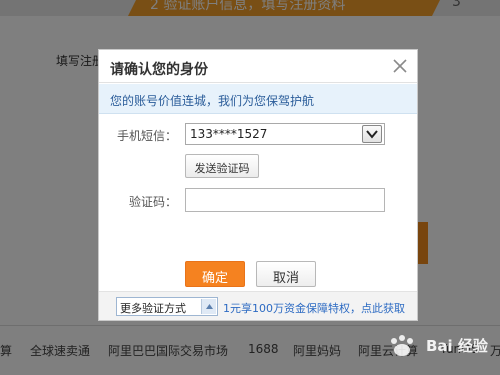 The image size is (500, 375). Describe the element at coordinates (400, 66) in the screenshot. I see `close-icon` at that location.